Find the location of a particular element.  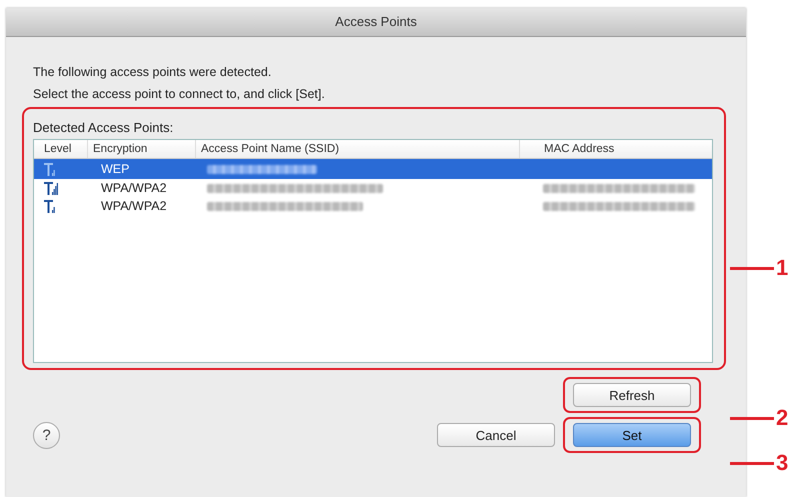

column-header: Access Point Name (SSID) is located at coordinates (357, 149).